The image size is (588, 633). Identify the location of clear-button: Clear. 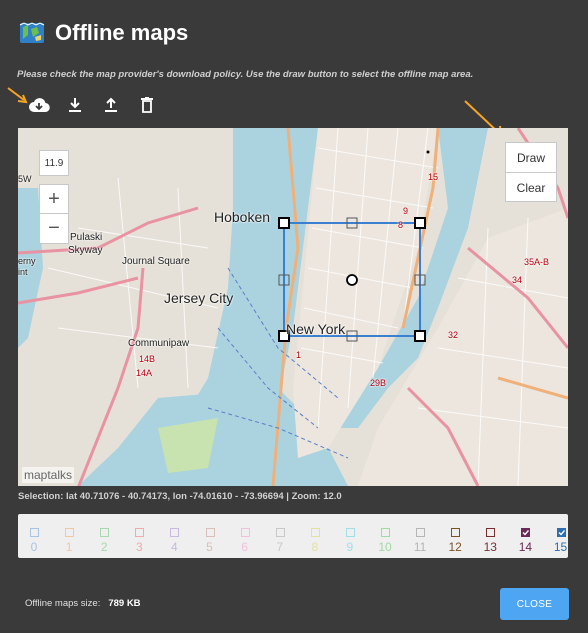
(531, 187).